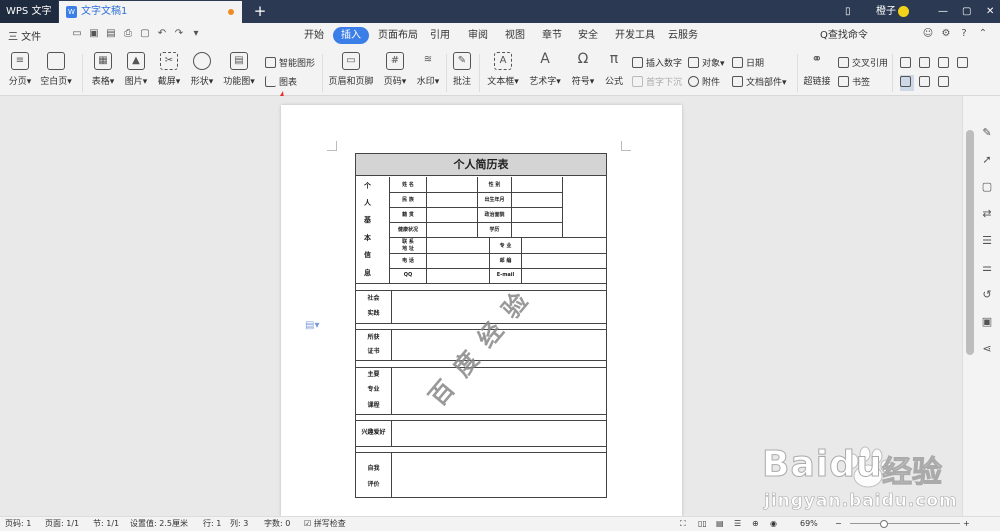 The width and height of the screenshot is (1000, 531). I want to click on label-major: 专 业, so click(505, 246).